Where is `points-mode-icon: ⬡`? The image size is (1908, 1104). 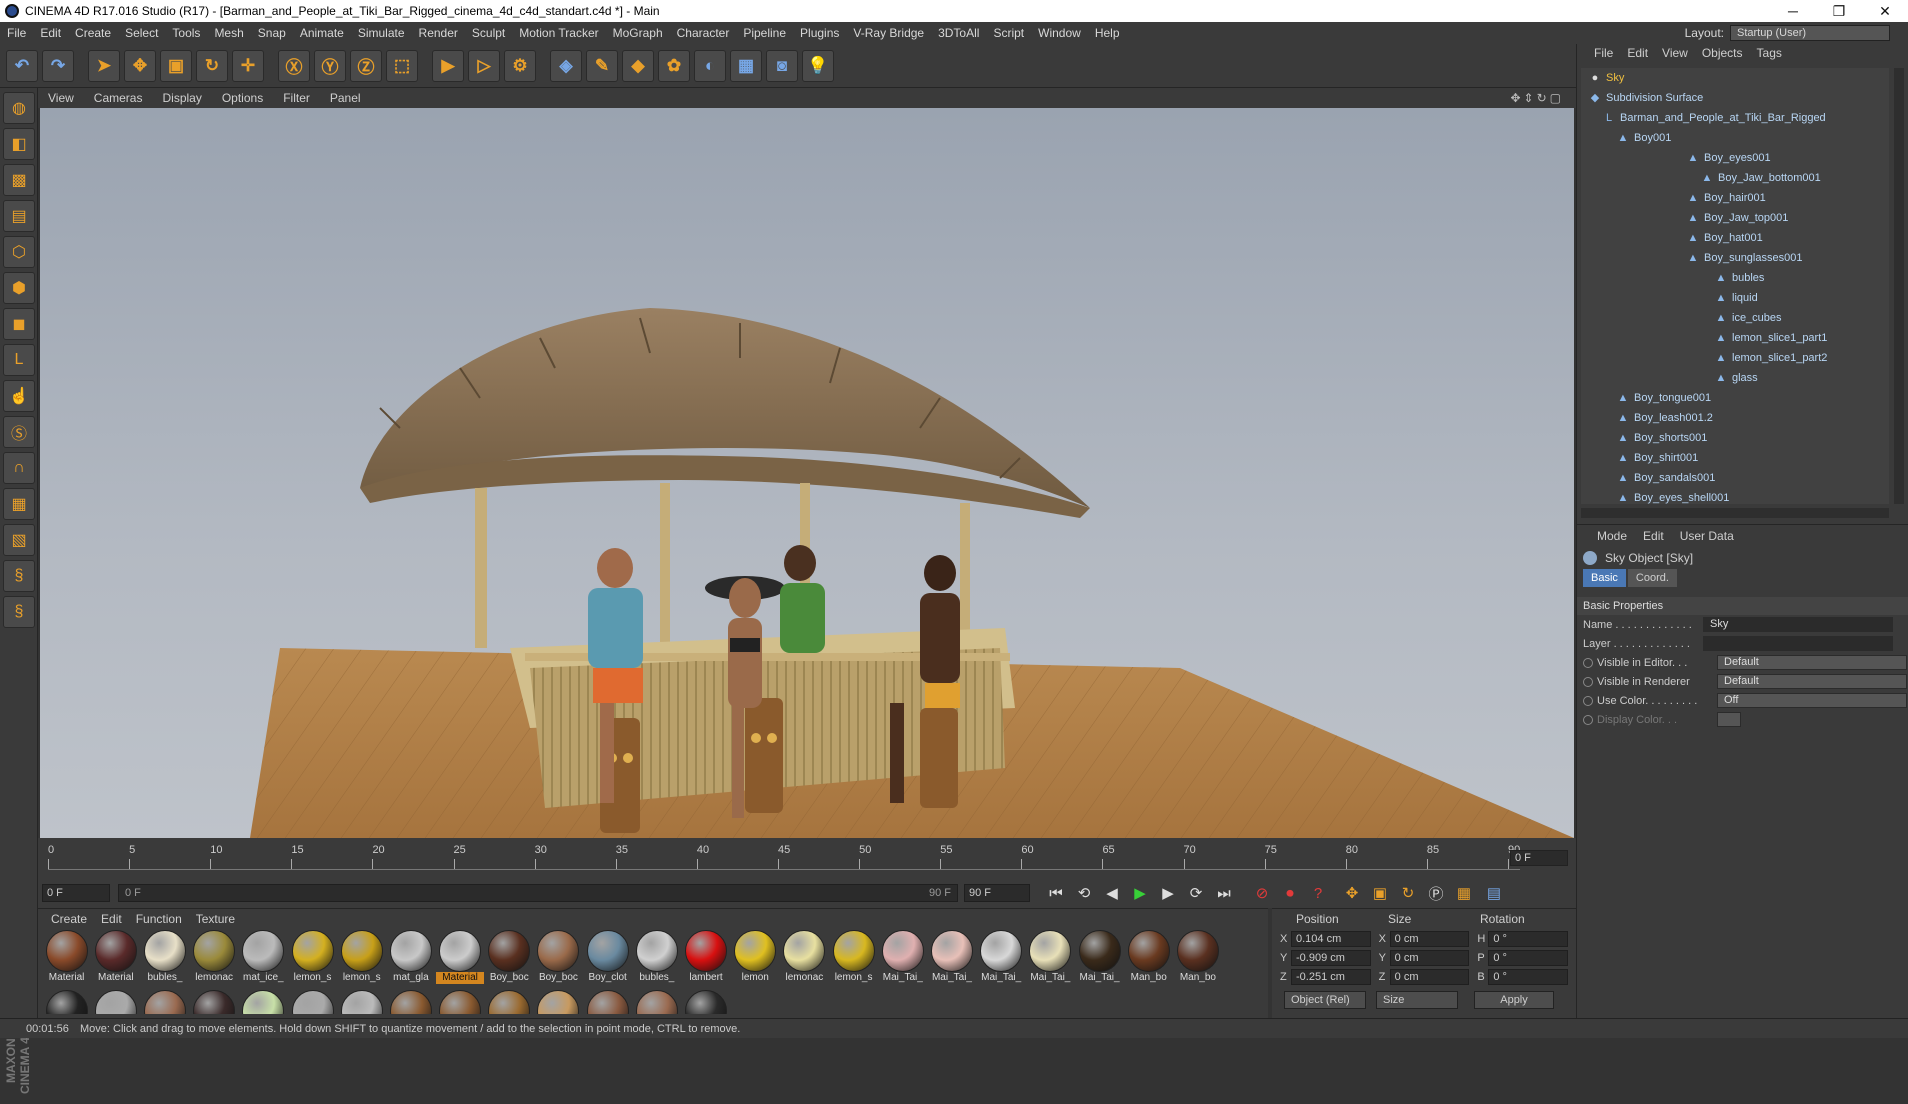 points-mode-icon: ⬡ is located at coordinates (19, 252).